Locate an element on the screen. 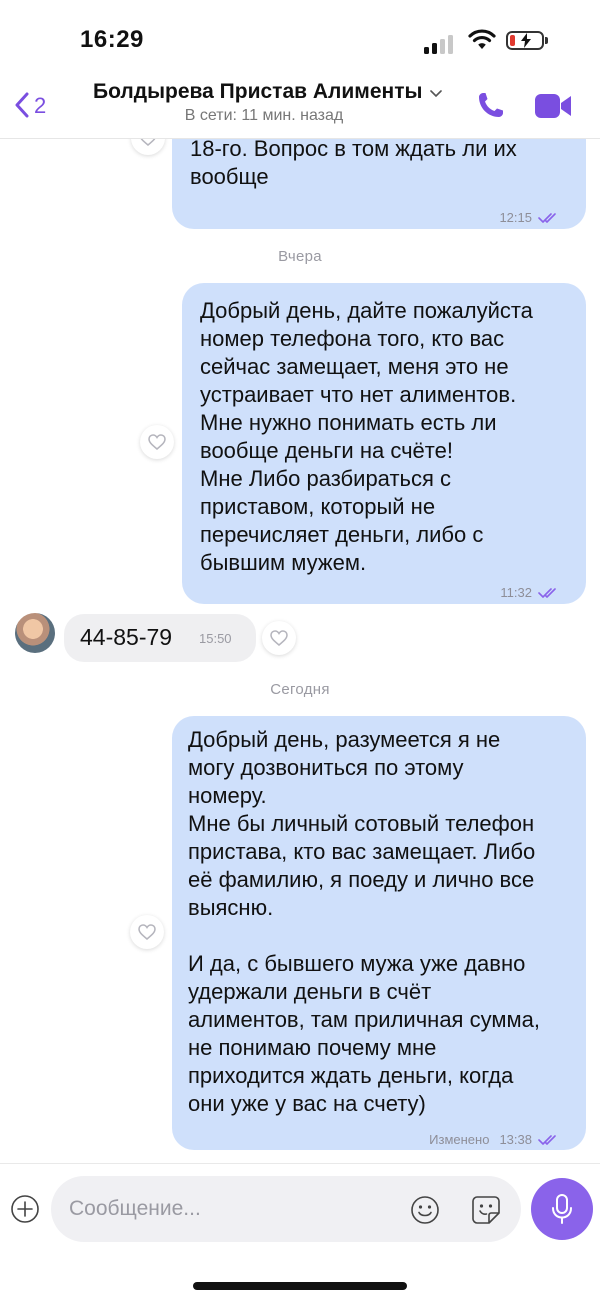  edited-label: Изменено is located at coordinates (459, 1139).